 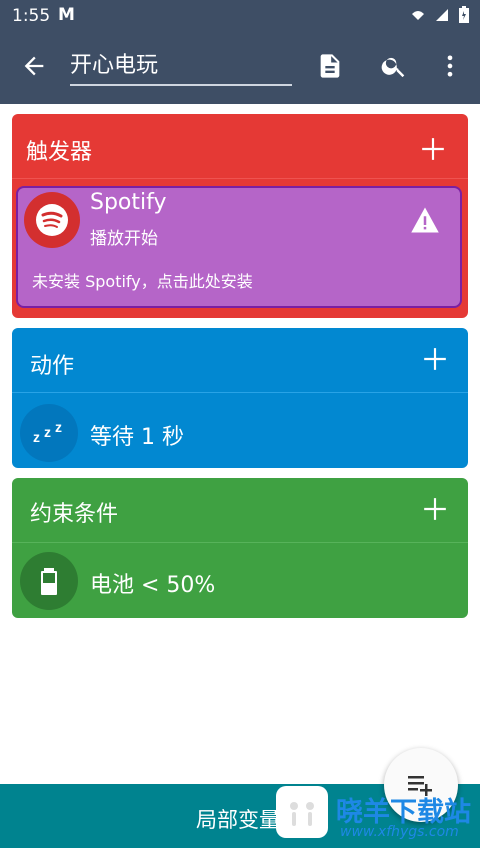 I want to click on trigger-subtitle: 播放开始, so click(x=124, y=239).